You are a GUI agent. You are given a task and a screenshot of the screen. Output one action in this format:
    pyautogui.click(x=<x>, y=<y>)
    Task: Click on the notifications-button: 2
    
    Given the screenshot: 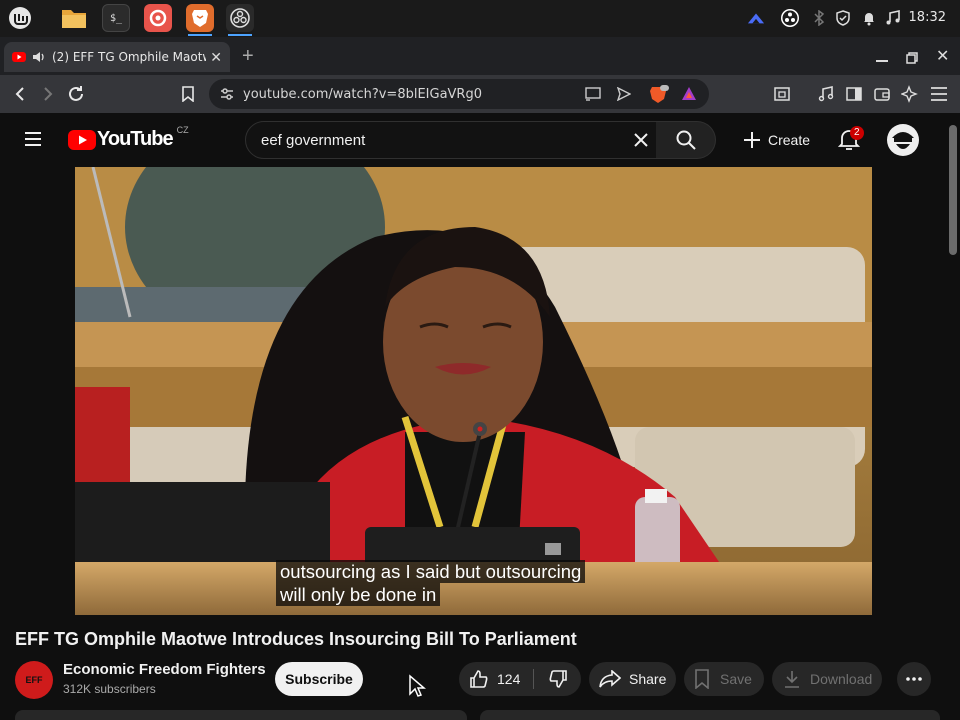 What is the action you would take?
    pyautogui.click(x=850, y=141)
    